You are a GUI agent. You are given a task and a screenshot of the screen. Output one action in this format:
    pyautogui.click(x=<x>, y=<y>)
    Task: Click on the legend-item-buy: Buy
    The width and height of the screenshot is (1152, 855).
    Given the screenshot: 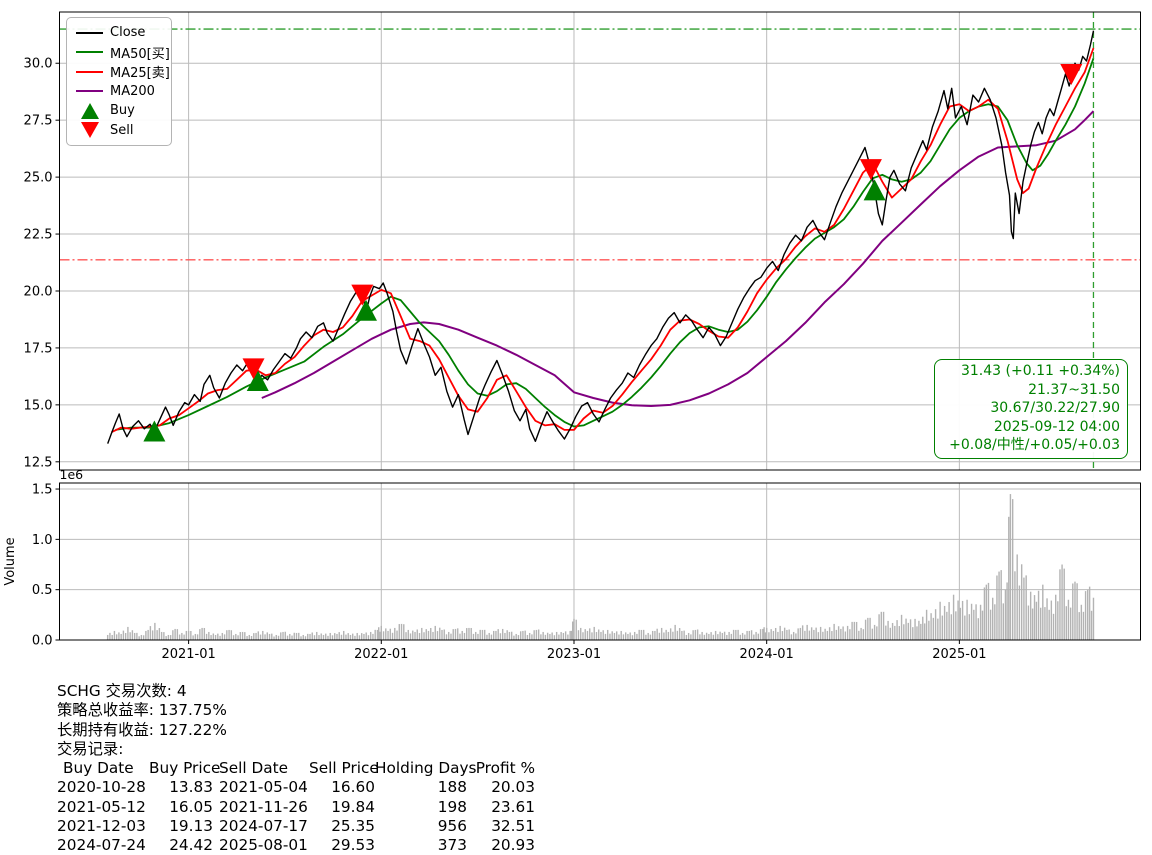 What is the action you would take?
    pyautogui.click(x=119, y=111)
    